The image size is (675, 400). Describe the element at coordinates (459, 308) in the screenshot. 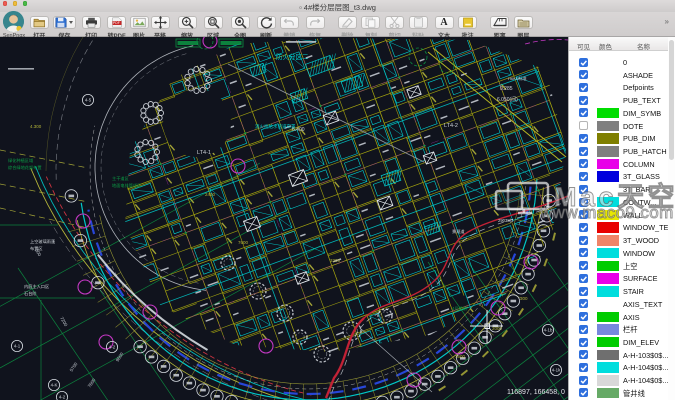

I see `svg-text: 4号楼前` at that location.